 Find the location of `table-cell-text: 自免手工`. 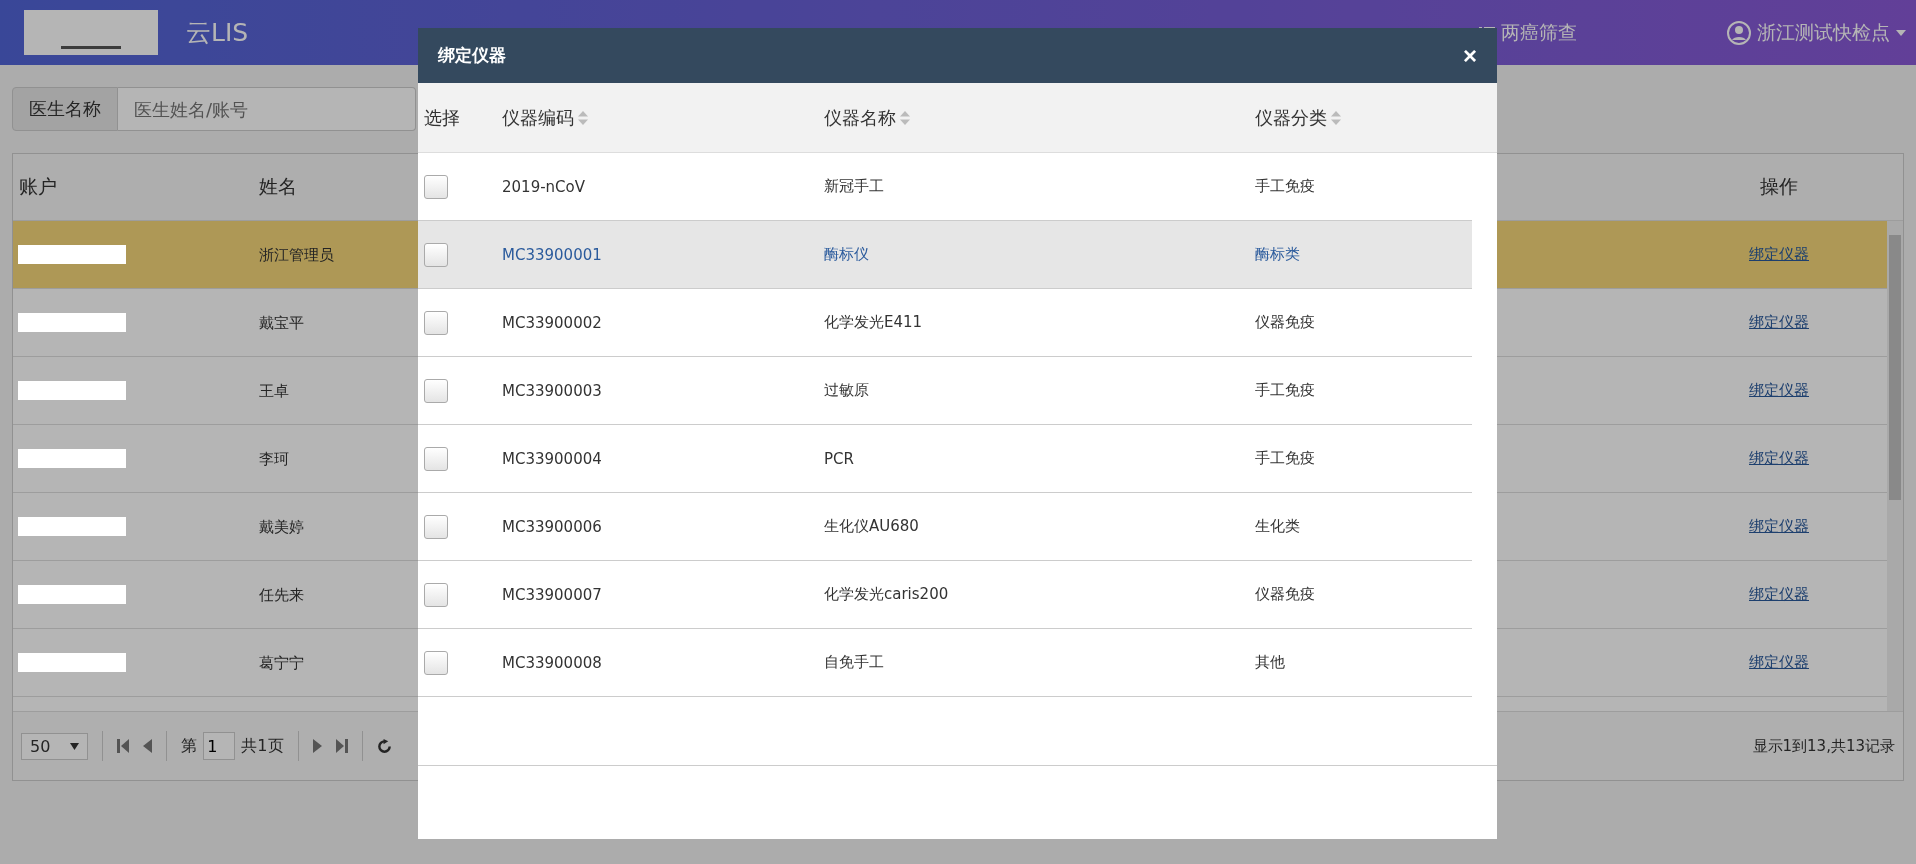

table-cell-text: 自免手工 is located at coordinates (854, 662).